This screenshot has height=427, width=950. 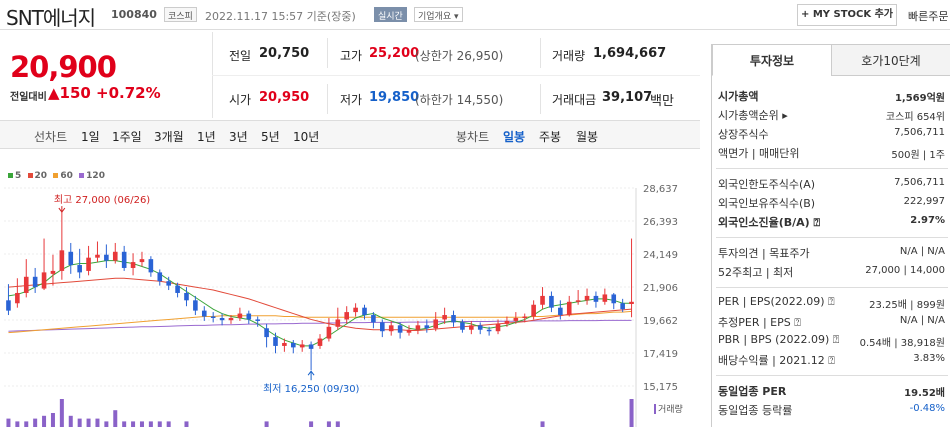 I want to click on quick-order-link: 빠른주문, so click(x=928, y=16).